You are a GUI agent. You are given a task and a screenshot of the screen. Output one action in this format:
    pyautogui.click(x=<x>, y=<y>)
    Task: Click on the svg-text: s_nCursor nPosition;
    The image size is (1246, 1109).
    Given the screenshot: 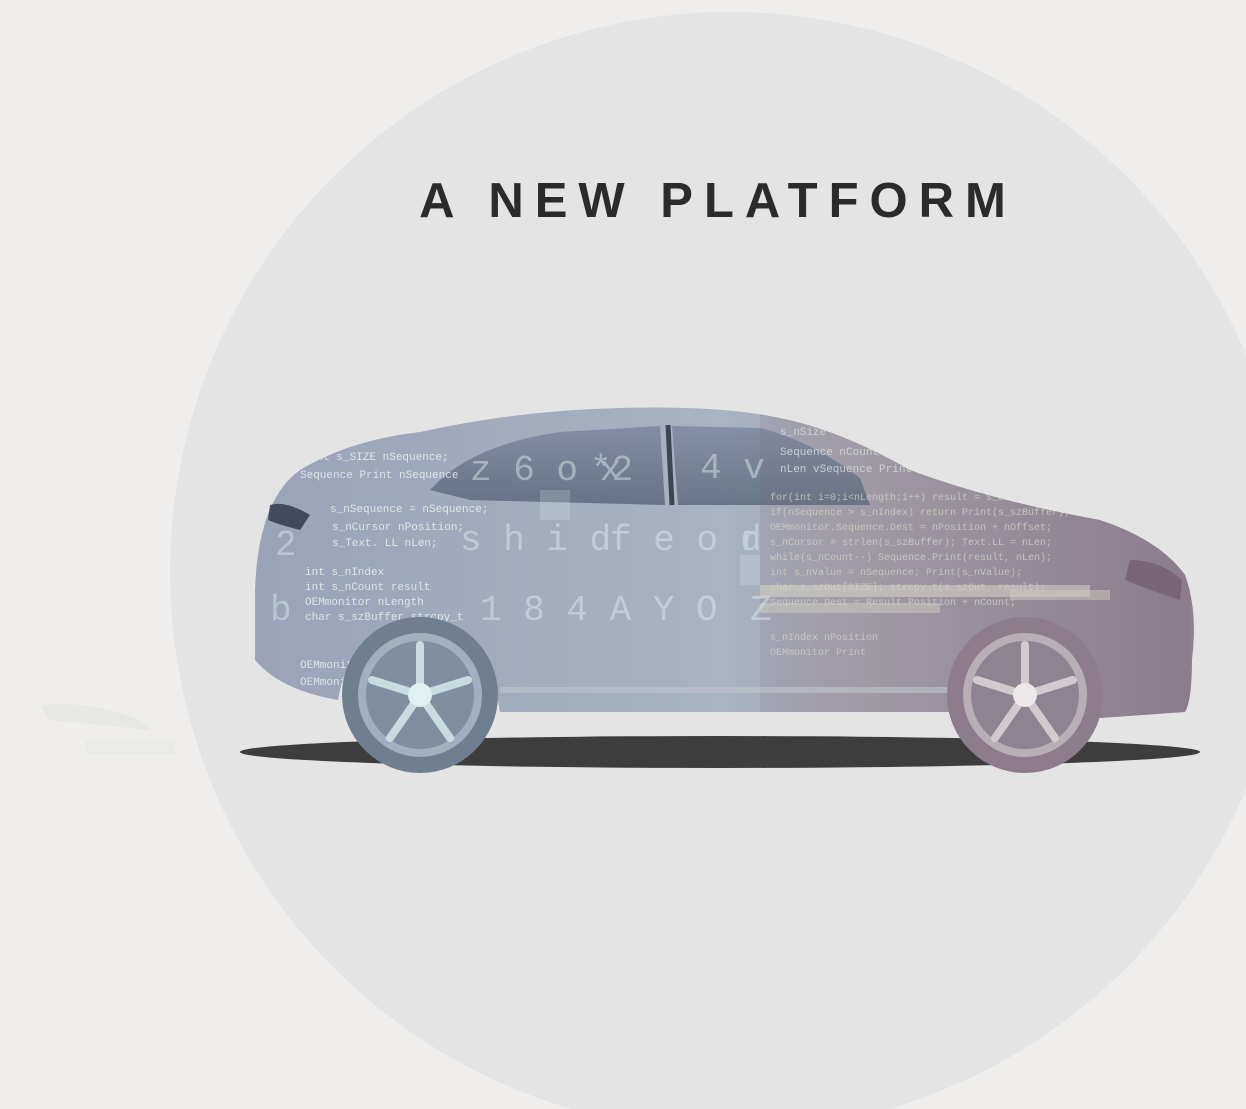 What is the action you would take?
    pyautogui.click(x=398, y=528)
    